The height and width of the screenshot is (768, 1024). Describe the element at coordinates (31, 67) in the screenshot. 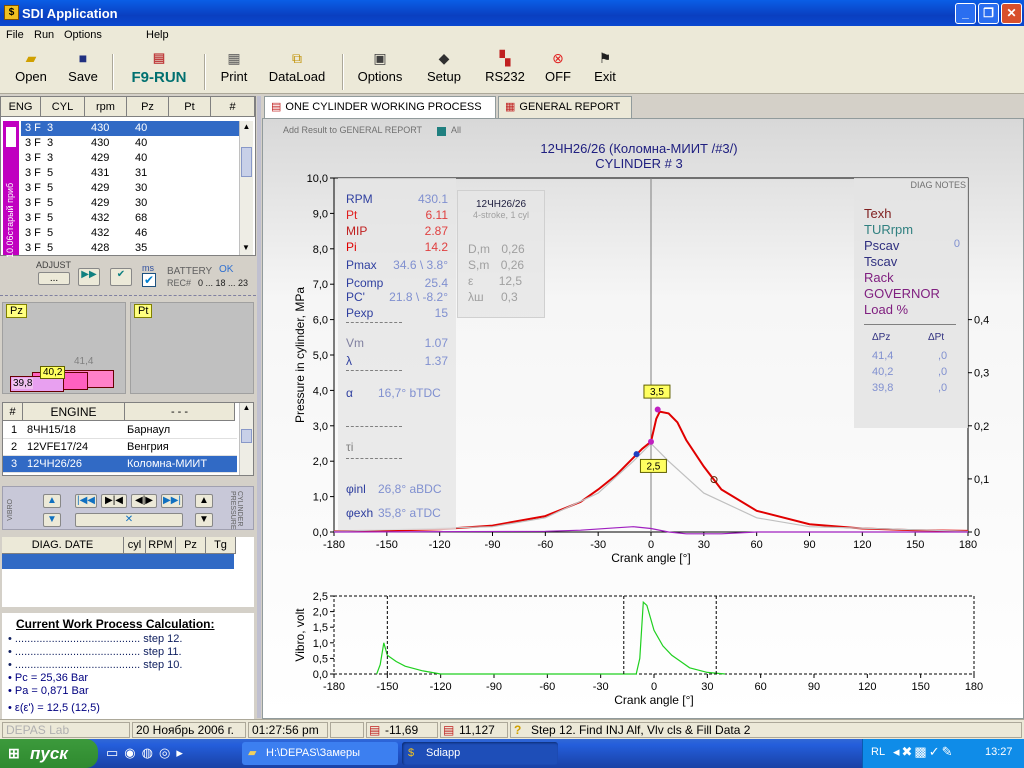

I see `open-button: ▰ Open` at that location.